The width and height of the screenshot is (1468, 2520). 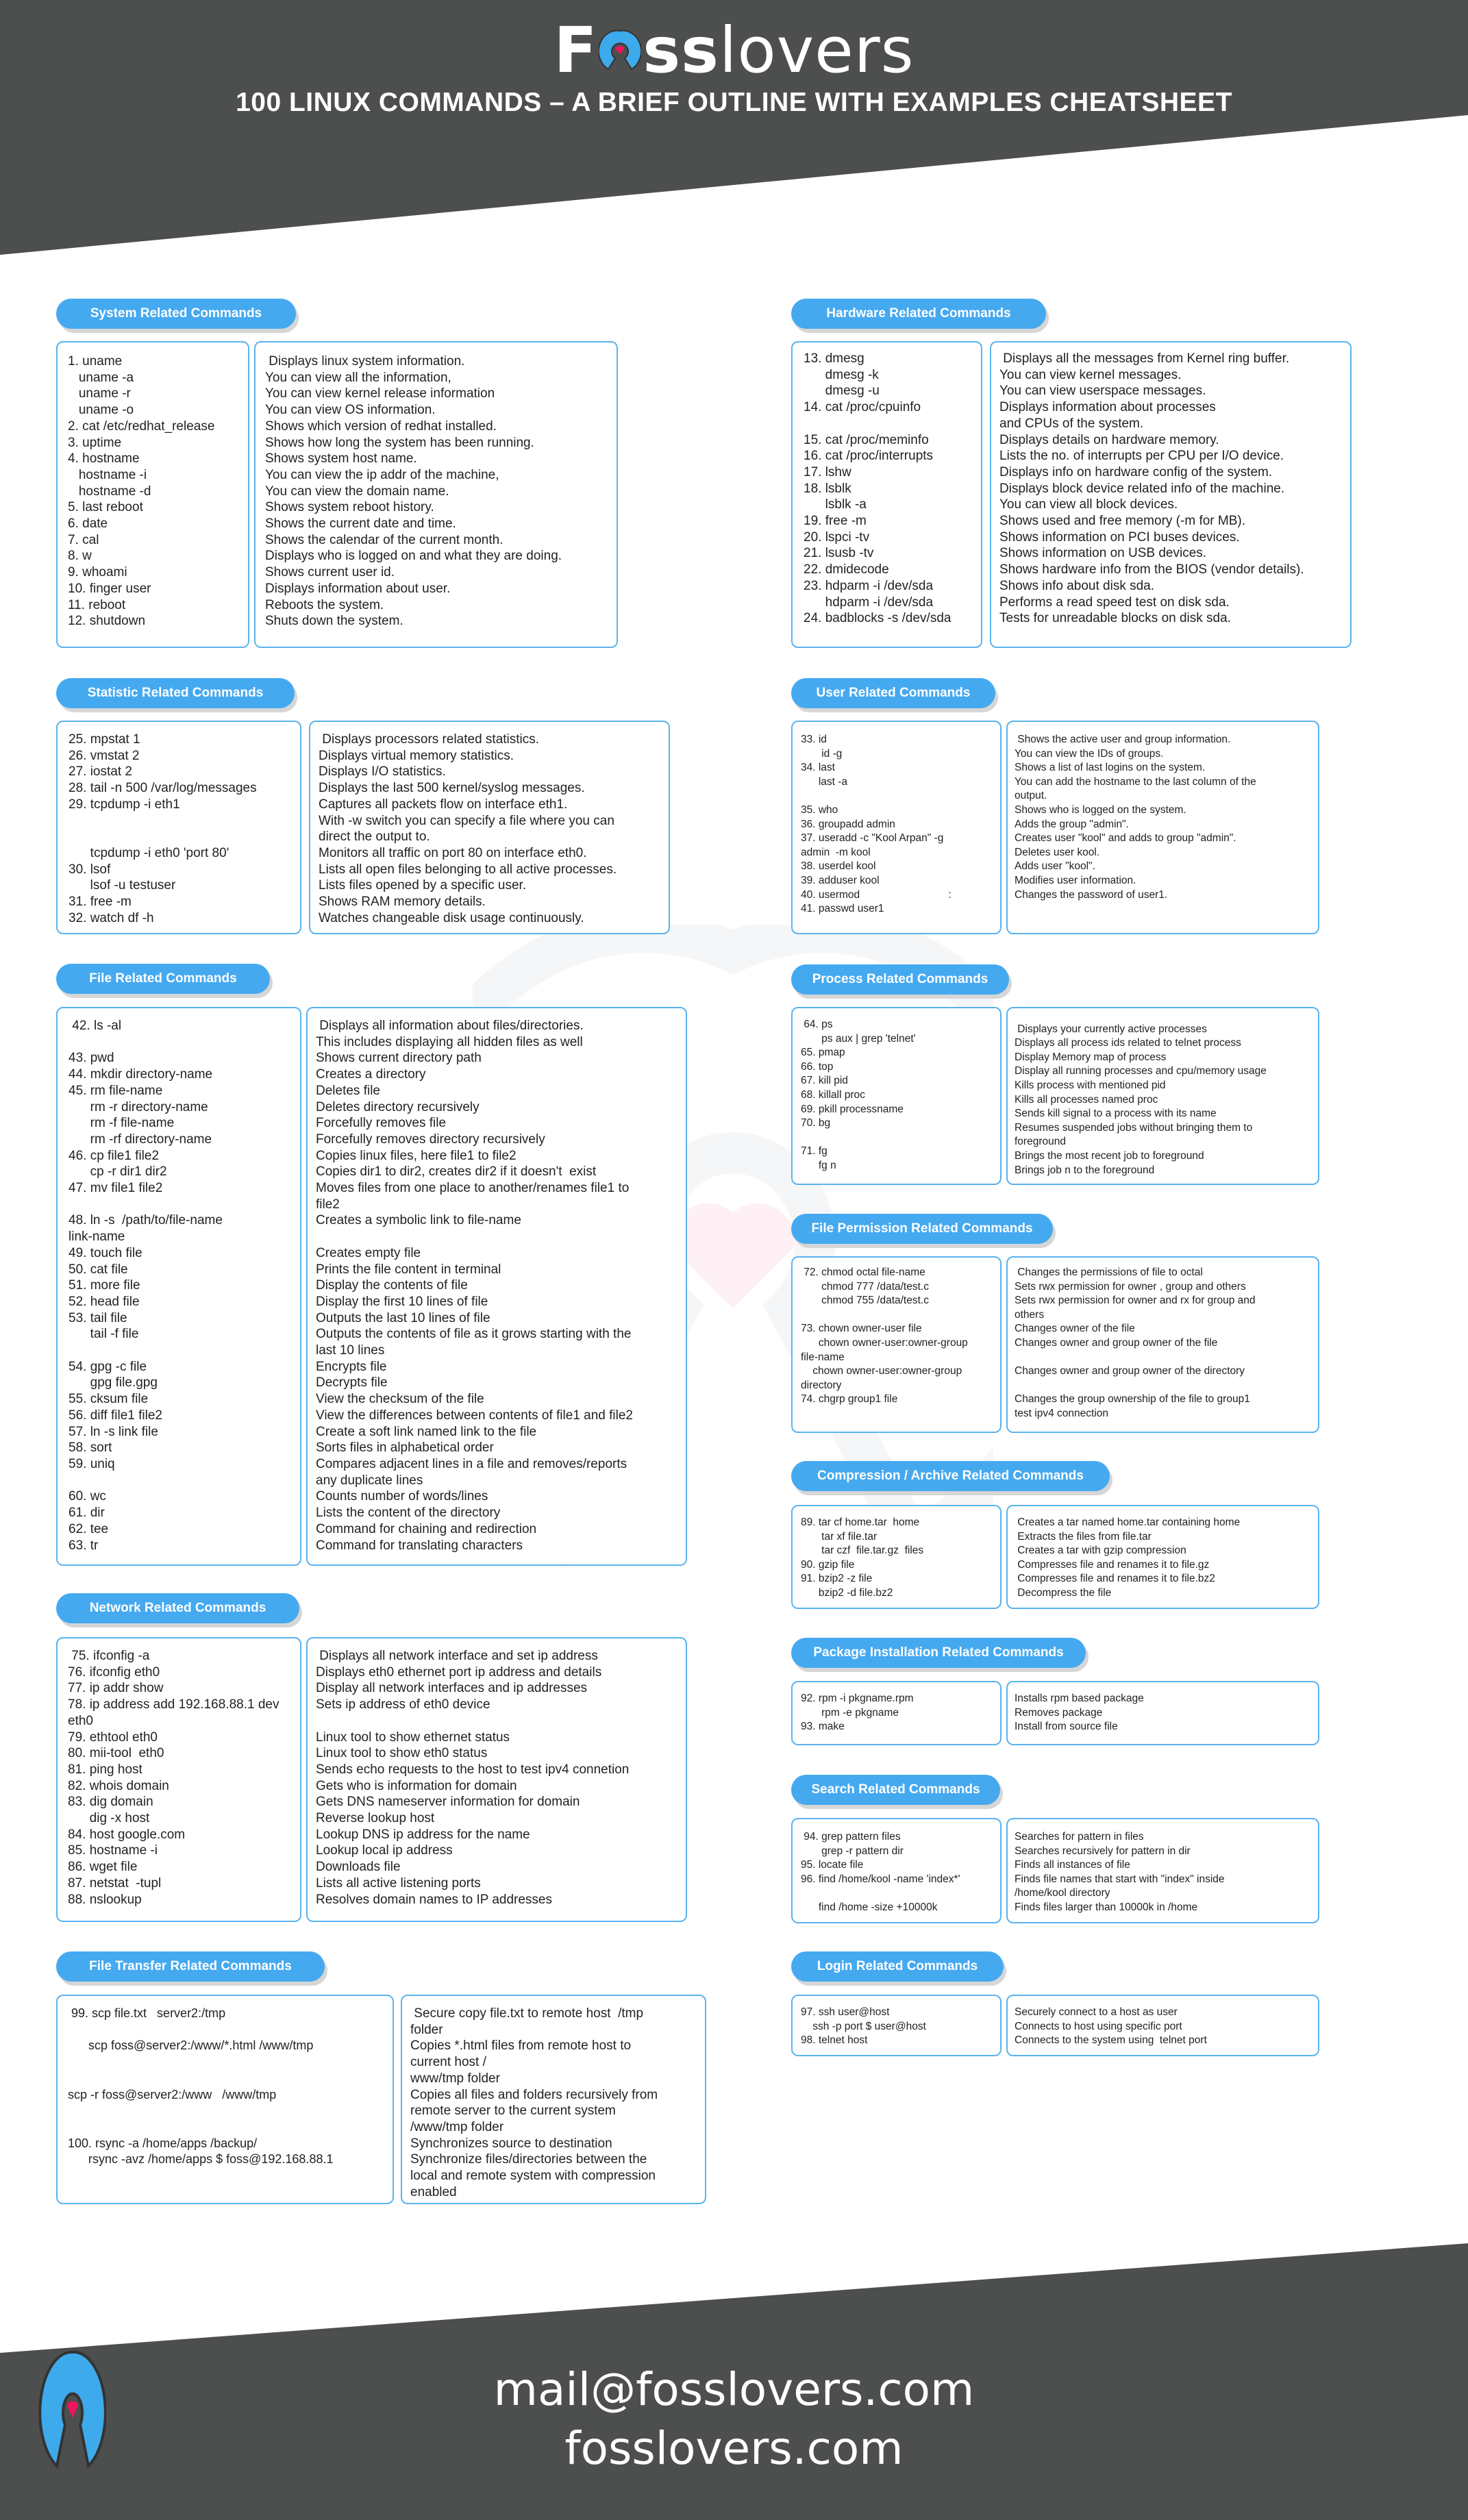 I want to click on command-line: 62. tee, so click(x=89, y=1528).